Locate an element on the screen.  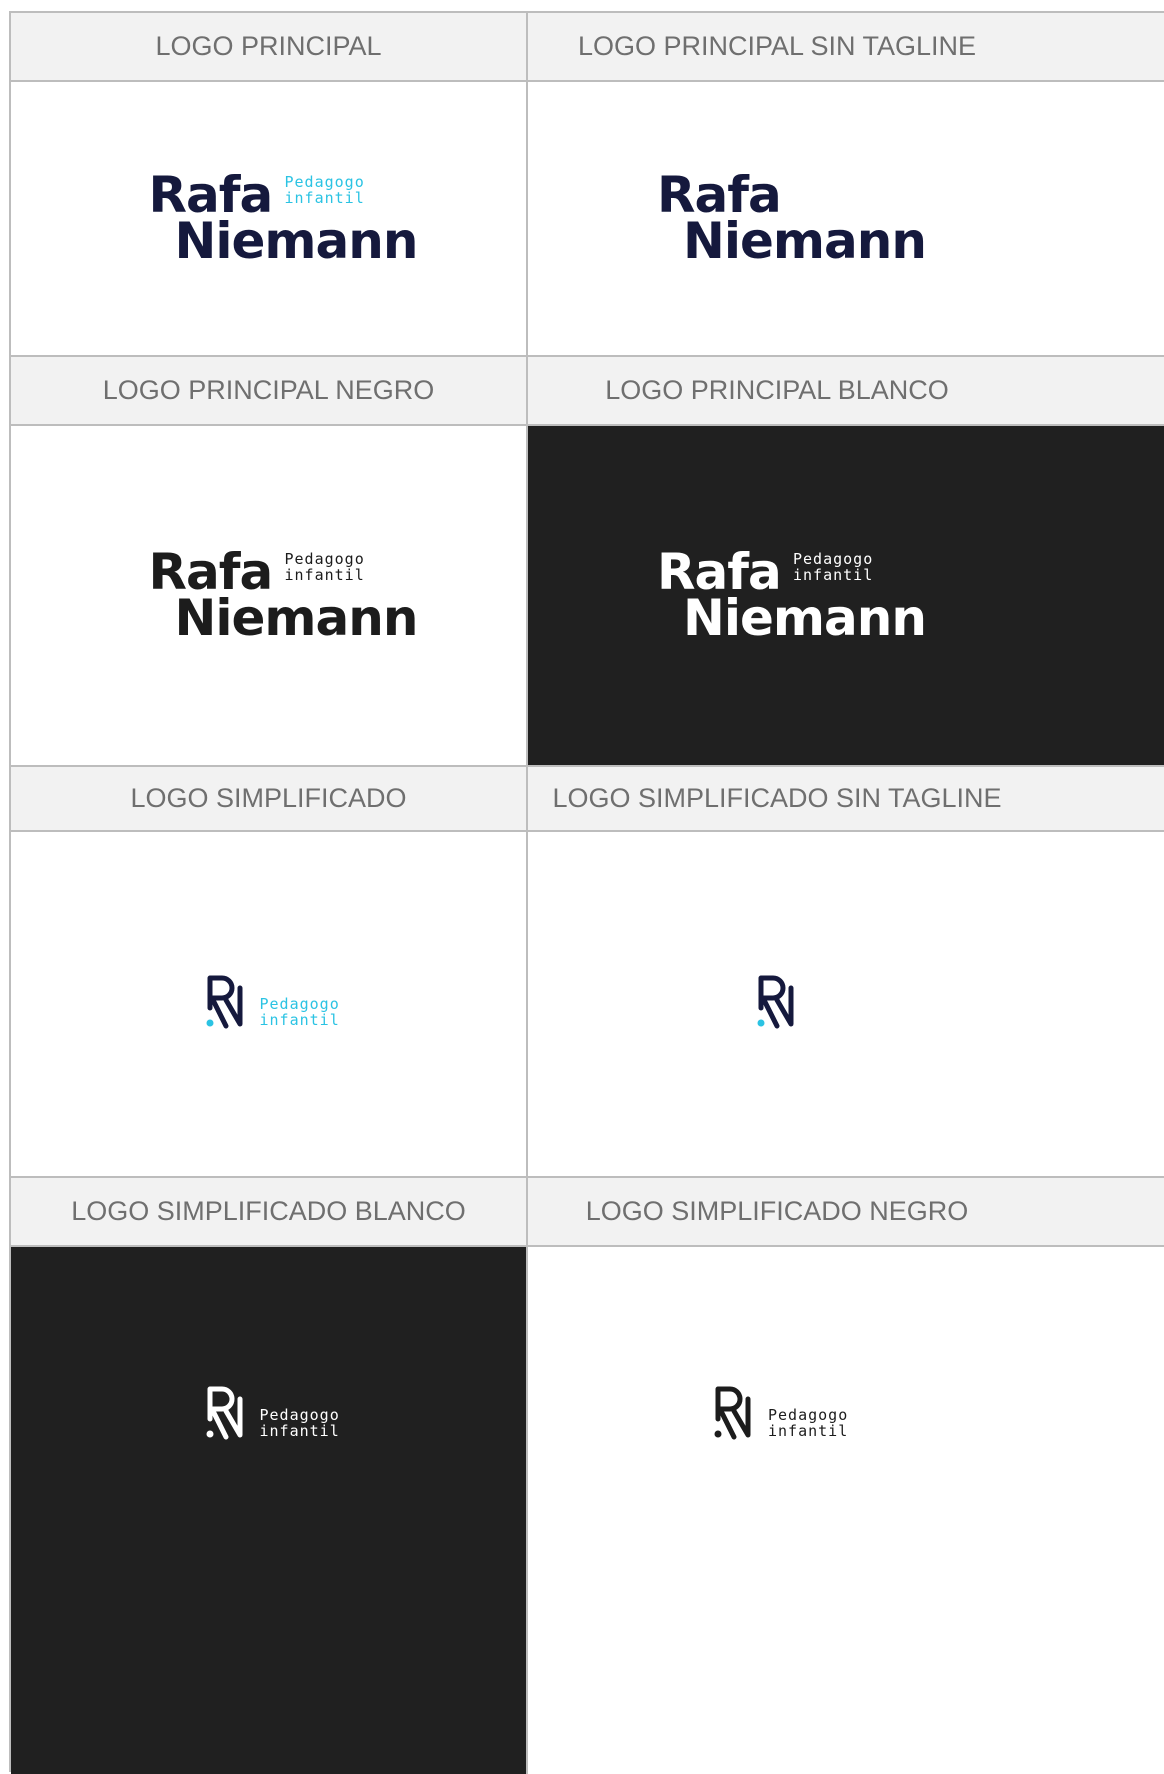
header-label: LOGO SIMPLIFICADO is located at coordinates (268, 798).